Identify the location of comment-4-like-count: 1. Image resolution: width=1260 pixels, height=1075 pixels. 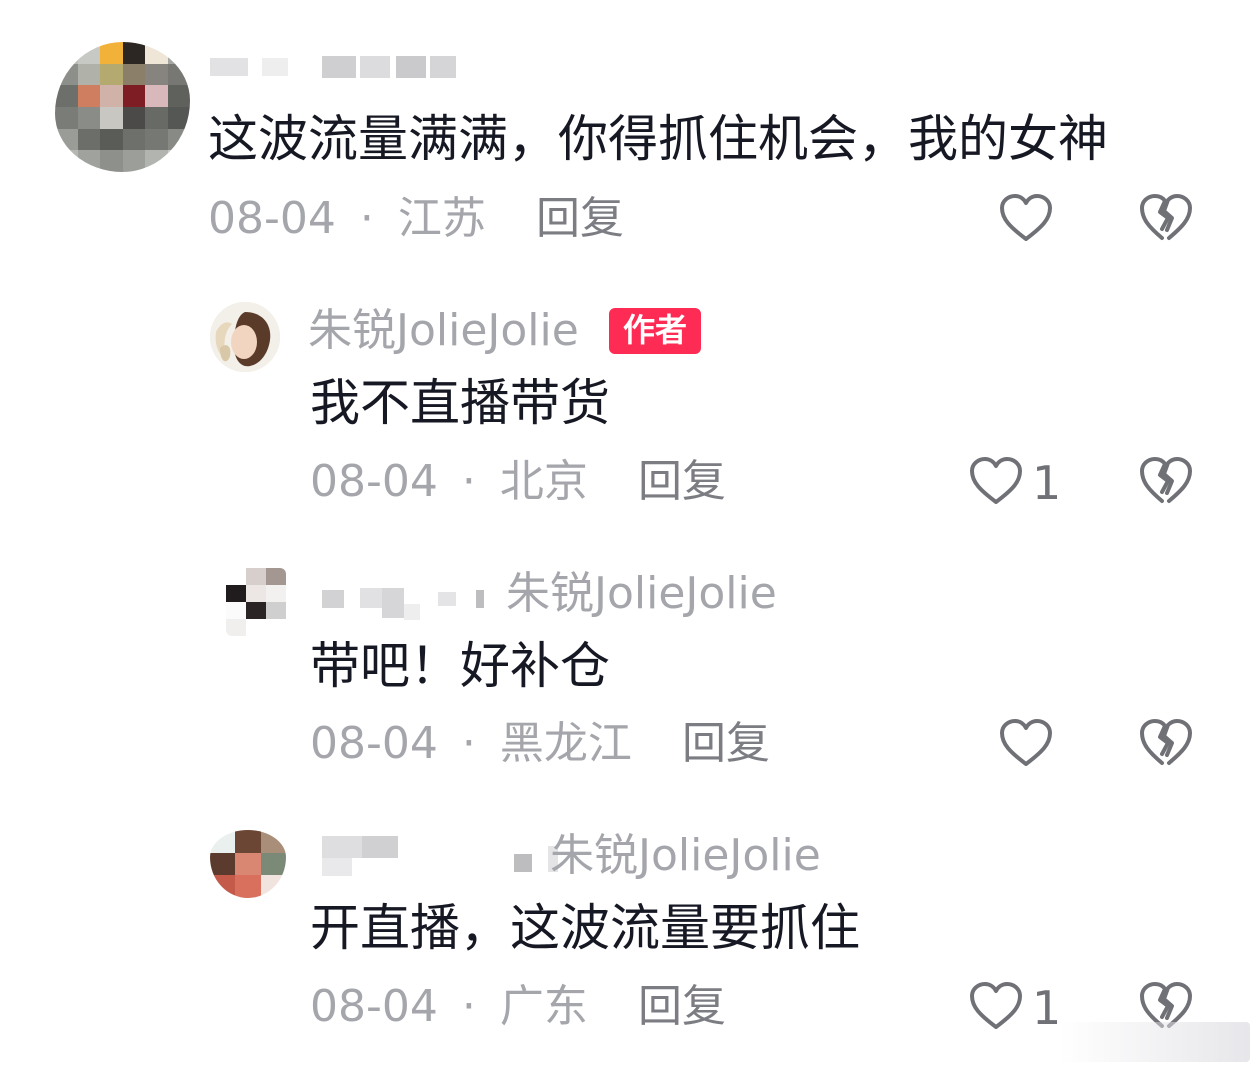
(1047, 1008).